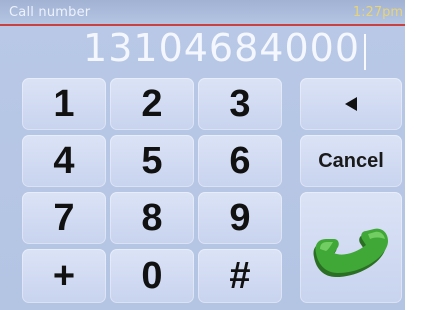 Image resolution: width=421 pixels, height=310 pixels. What do you see at coordinates (202, 12) in the screenshot?
I see `status-bar: Call number 1:27pm` at bounding box center [202, 12].